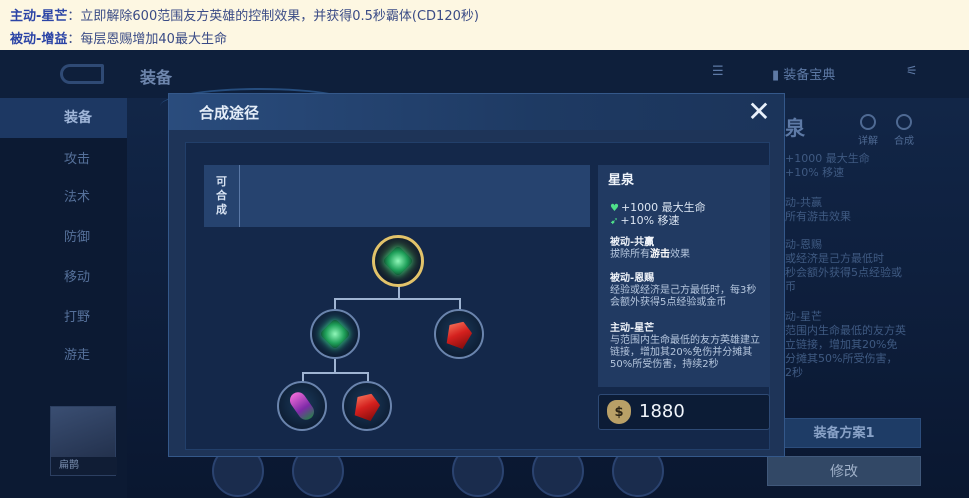  Describe the element at coordinates (82, 74) in the screenshot. I see `back-button` at that location.